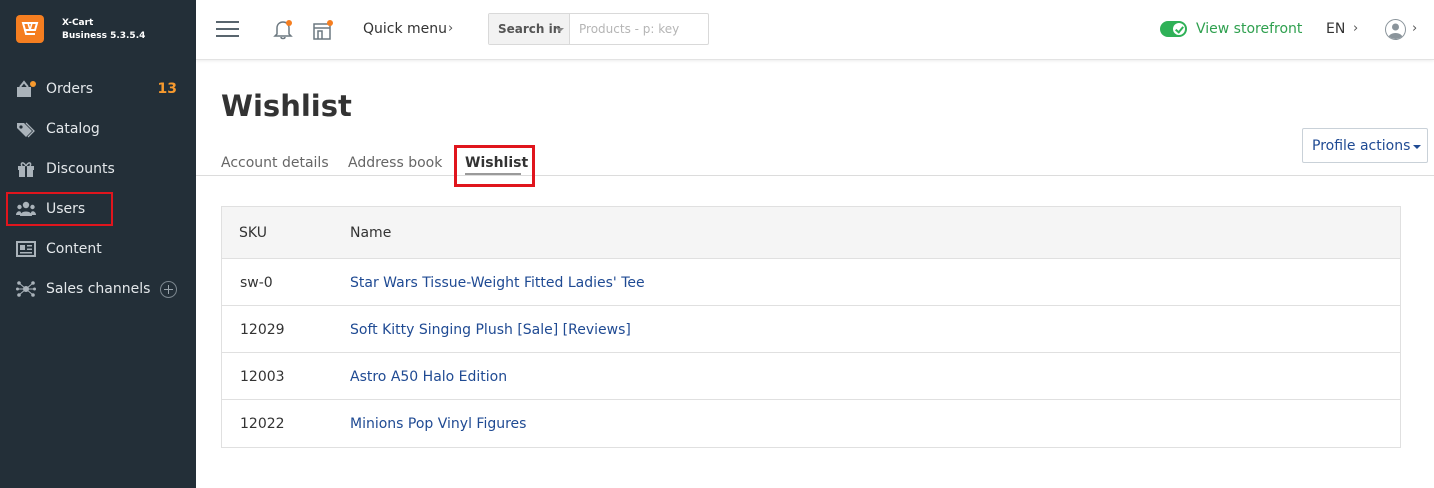  I want to click on table-row: 12003 Astro A50 Halo Edition, so click(811, 376).